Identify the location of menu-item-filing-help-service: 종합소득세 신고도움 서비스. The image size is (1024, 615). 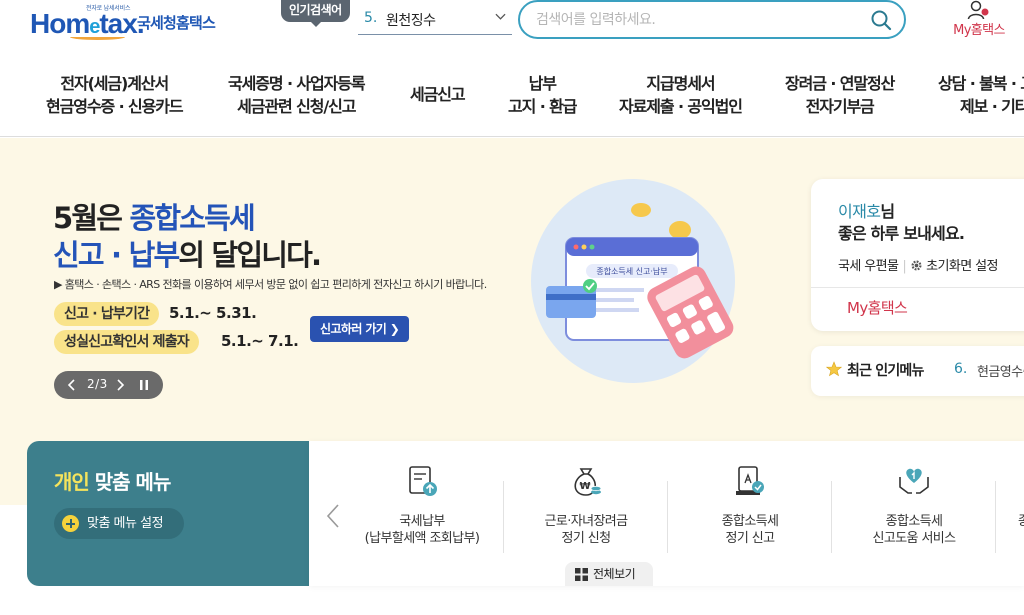
(914, 513).